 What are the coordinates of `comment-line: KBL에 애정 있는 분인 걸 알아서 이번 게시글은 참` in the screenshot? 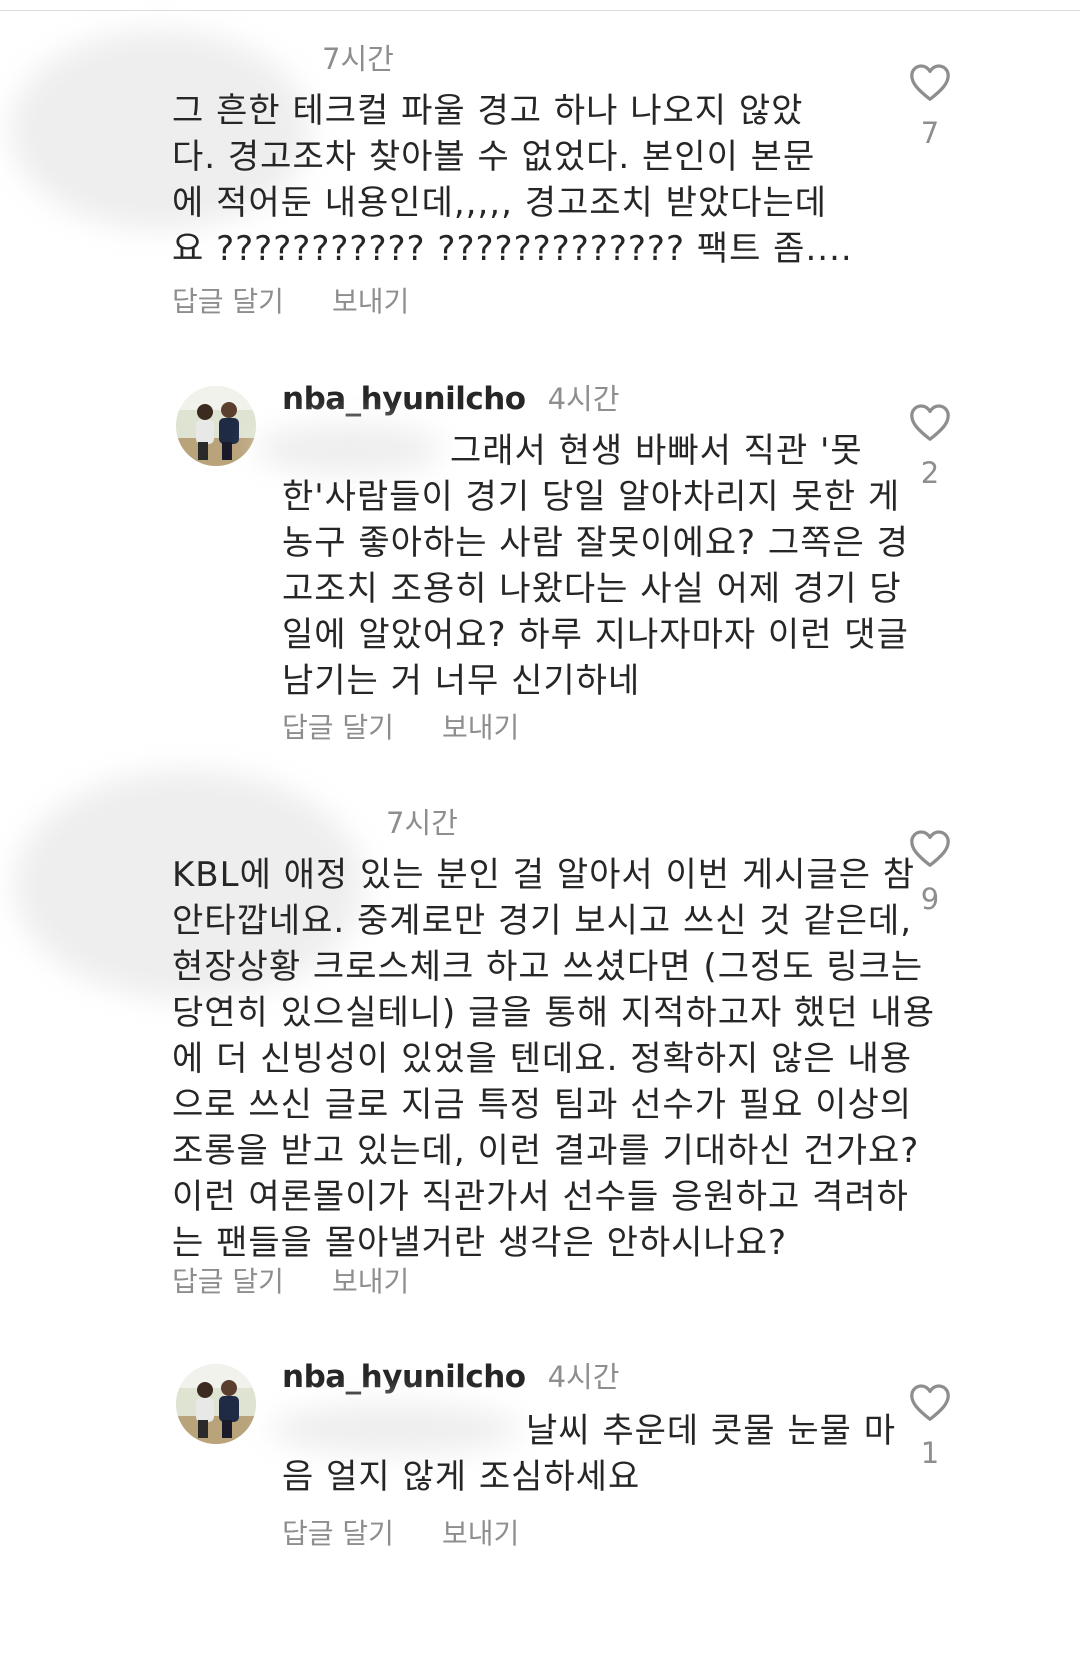 It's located at (544, 875).